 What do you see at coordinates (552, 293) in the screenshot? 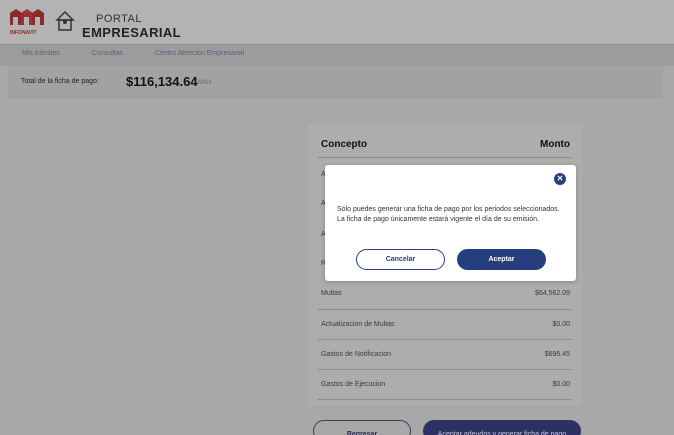
I see `row-value-multas: $64,562.09` at bounding box center [552, 293].